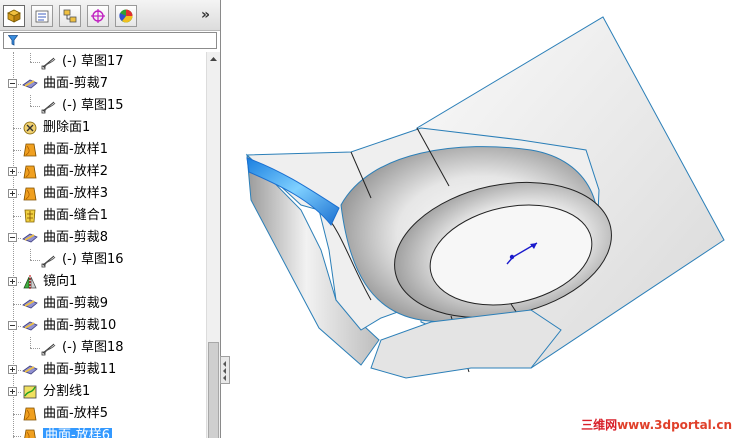 The image size is (736, 442). I want to click on tree-item: (-) 草图15, so click(103, 106).